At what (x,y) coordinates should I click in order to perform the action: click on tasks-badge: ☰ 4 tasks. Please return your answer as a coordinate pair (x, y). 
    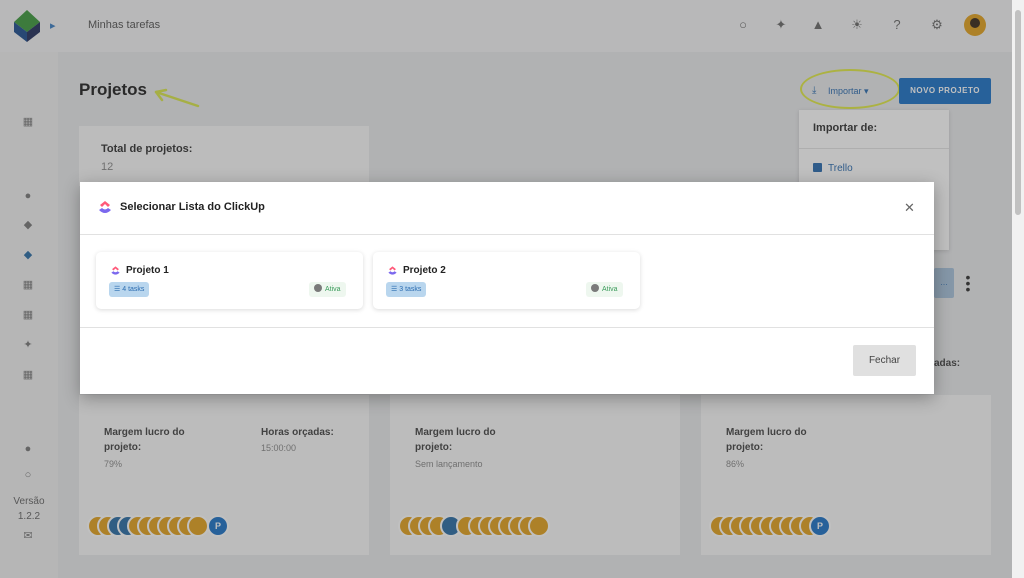
    Looking at the image, I should click on (129, 289).